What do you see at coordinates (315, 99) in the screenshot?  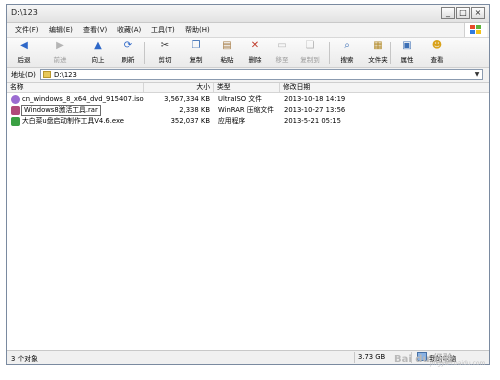 I see `file-modified: 2013-10-18 14:19` at bounding box center [315, 99].